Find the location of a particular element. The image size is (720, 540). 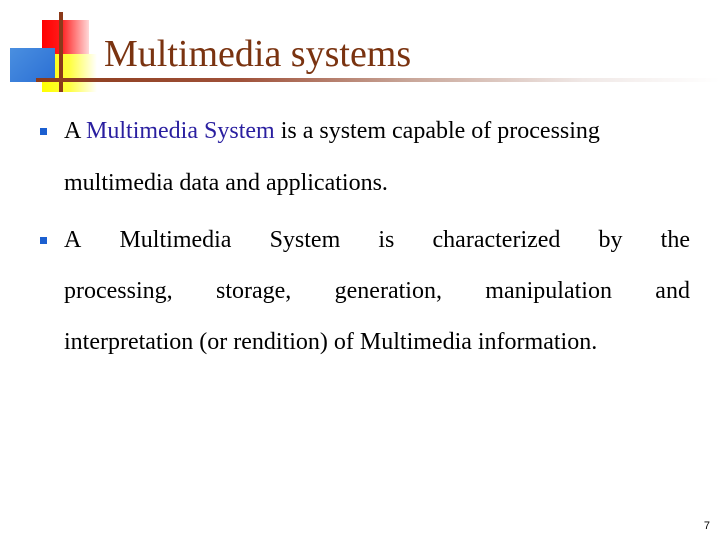

highlighted-term: Multimedia System is located at coordinates (180, 131).